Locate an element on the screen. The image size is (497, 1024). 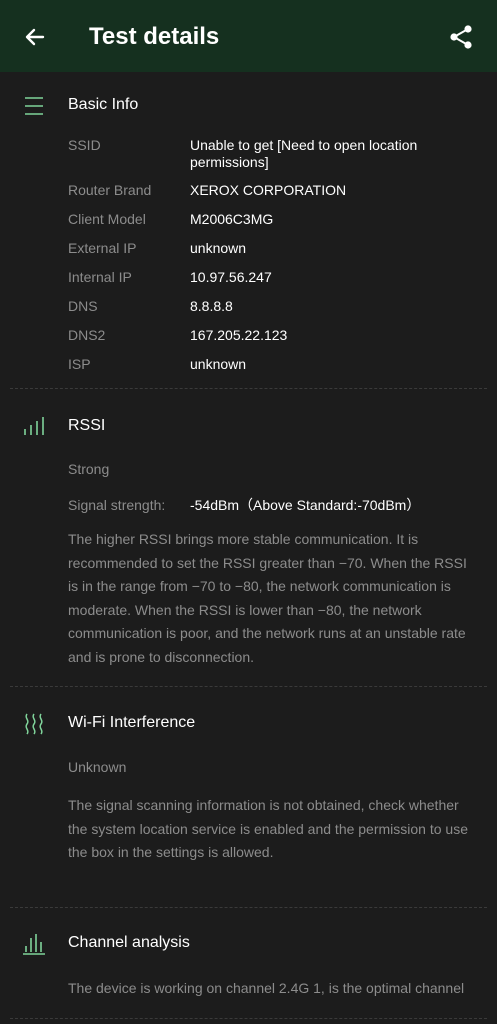
basic-info-title: Basic Info is located at coordinates (103, 104).